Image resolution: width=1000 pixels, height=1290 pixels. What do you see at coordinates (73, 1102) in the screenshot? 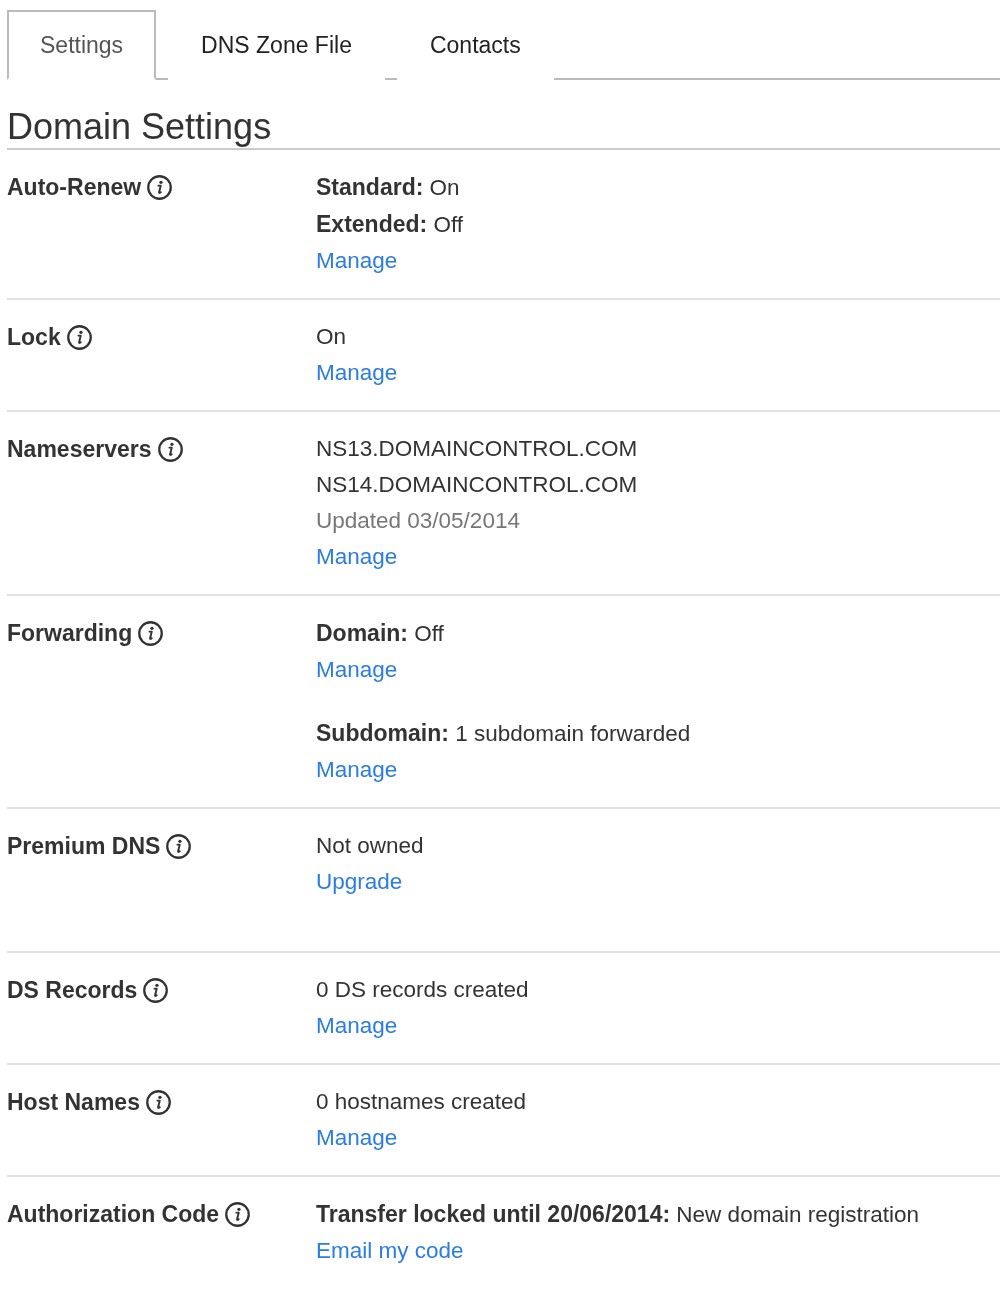
I see `setting-label: Host Names` at bounding box center [73, 1102].